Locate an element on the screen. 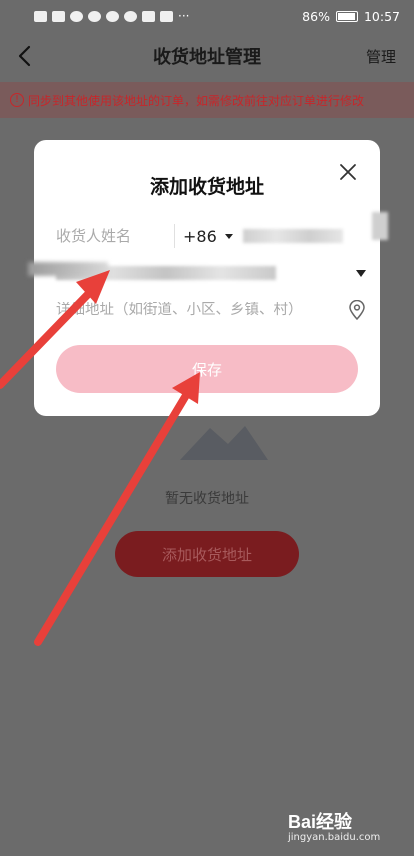  notice-bar: ! 同步到其他使用该地址的订单，如需修改前往对应订单进行修改 is located at coordinates (207, 100).